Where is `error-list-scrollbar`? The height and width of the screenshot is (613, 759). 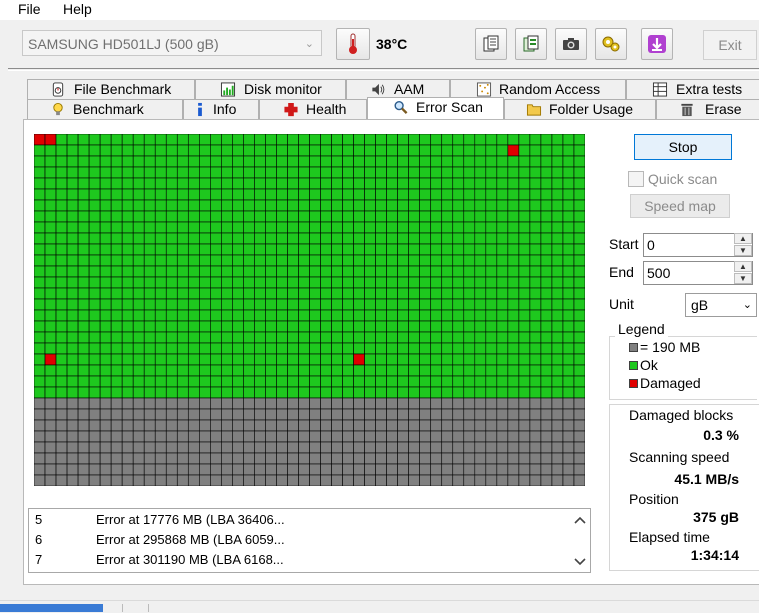 error-list-scrollbar is located at coordinates (580, 540).